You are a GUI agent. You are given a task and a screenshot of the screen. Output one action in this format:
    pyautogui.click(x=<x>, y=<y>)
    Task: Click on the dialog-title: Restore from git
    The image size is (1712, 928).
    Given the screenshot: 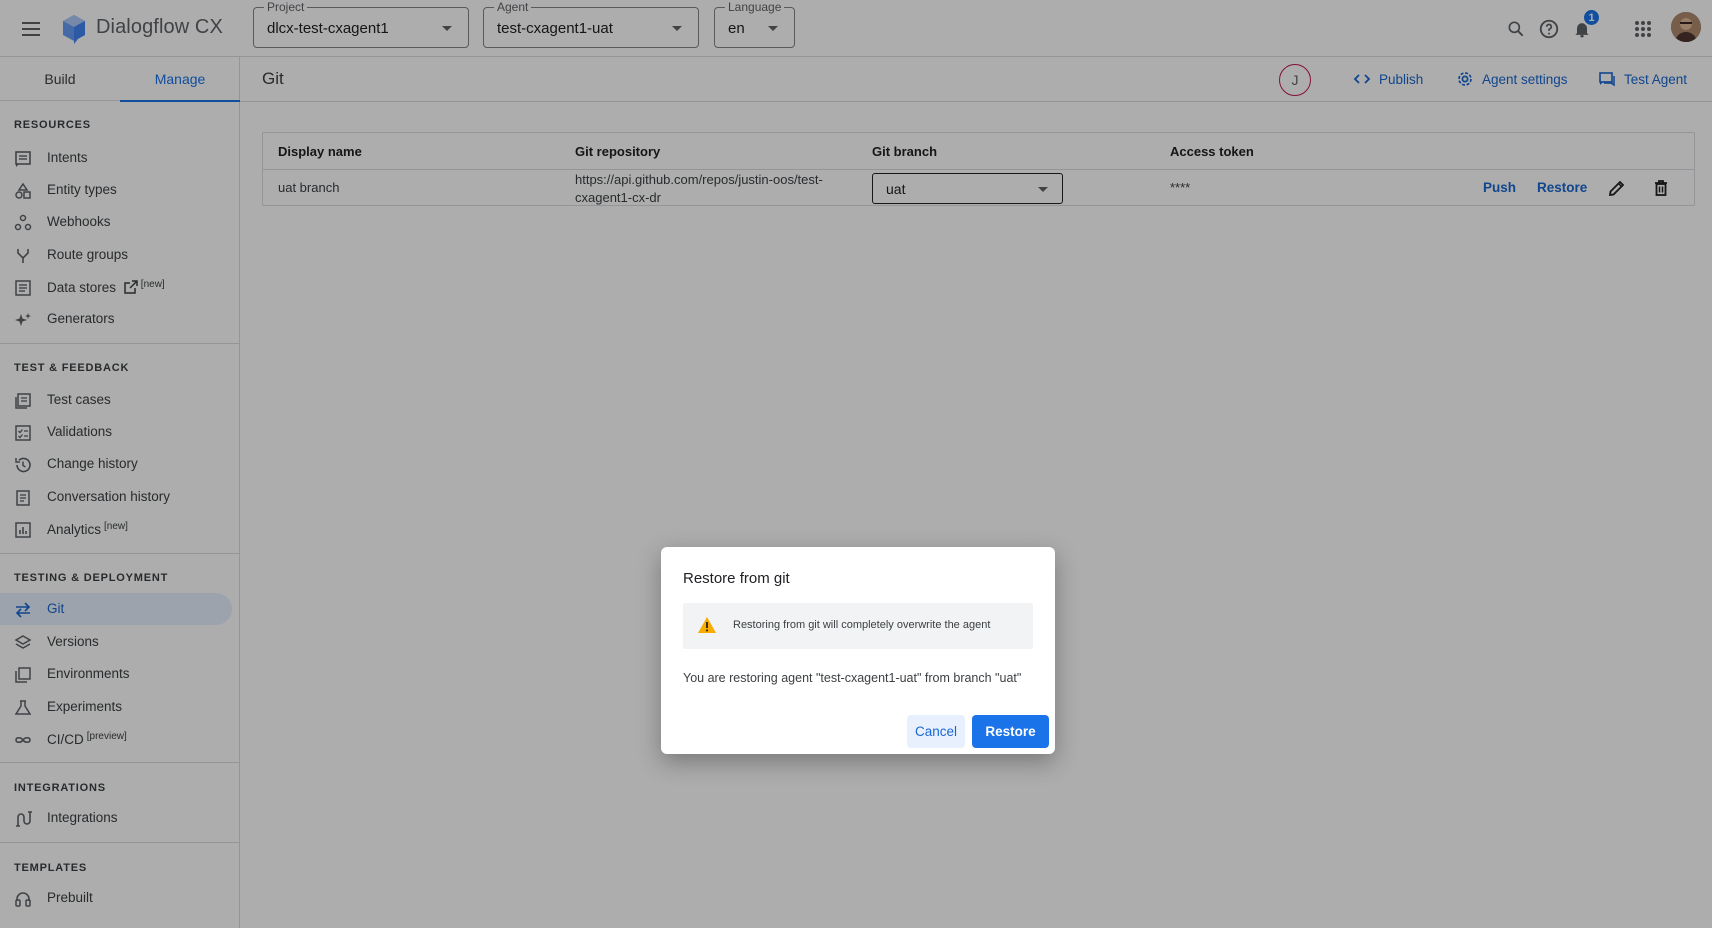 What is the action you would take?
    pyautogui.click(x=736, y=578)
    